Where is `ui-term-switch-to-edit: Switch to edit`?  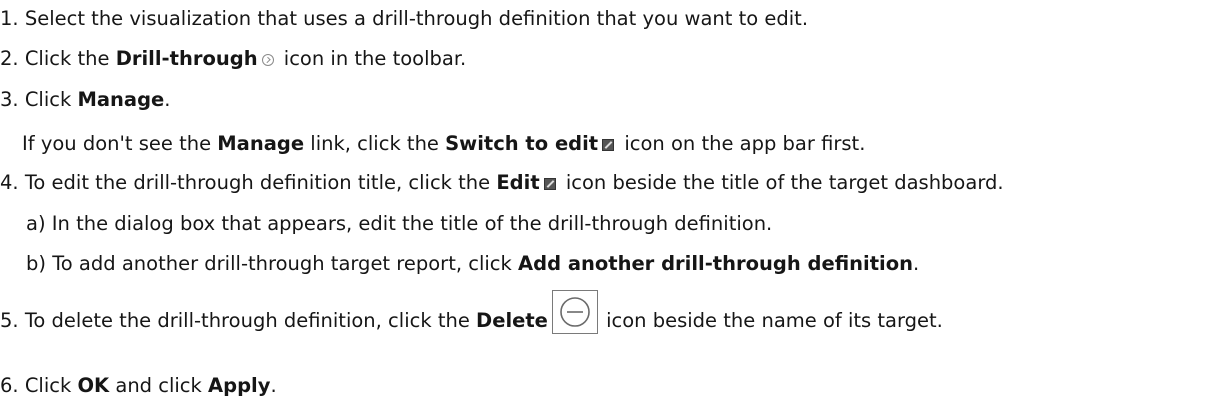
ui-term-switch-to-edit: Switch to edit is located at coordinates (522, 143).